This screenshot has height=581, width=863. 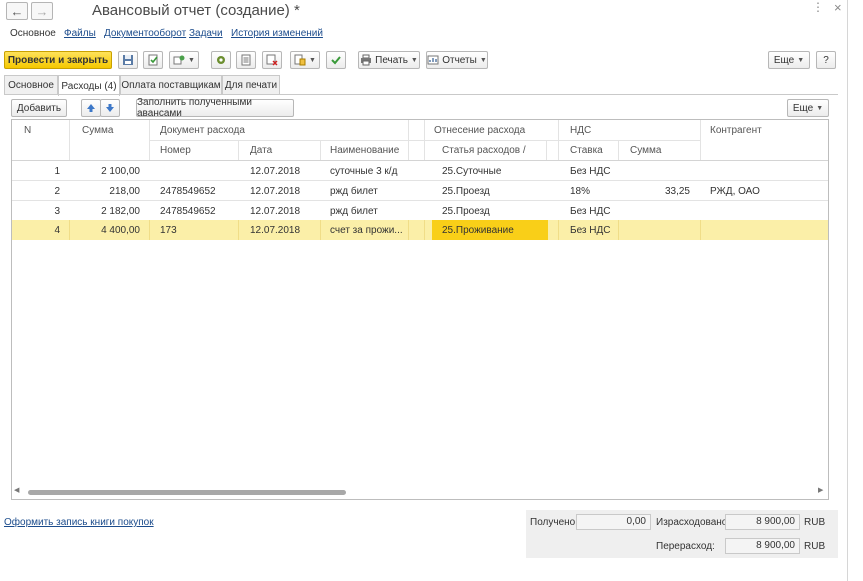 I want to click on structure-icon, so click(x=300, y=60).